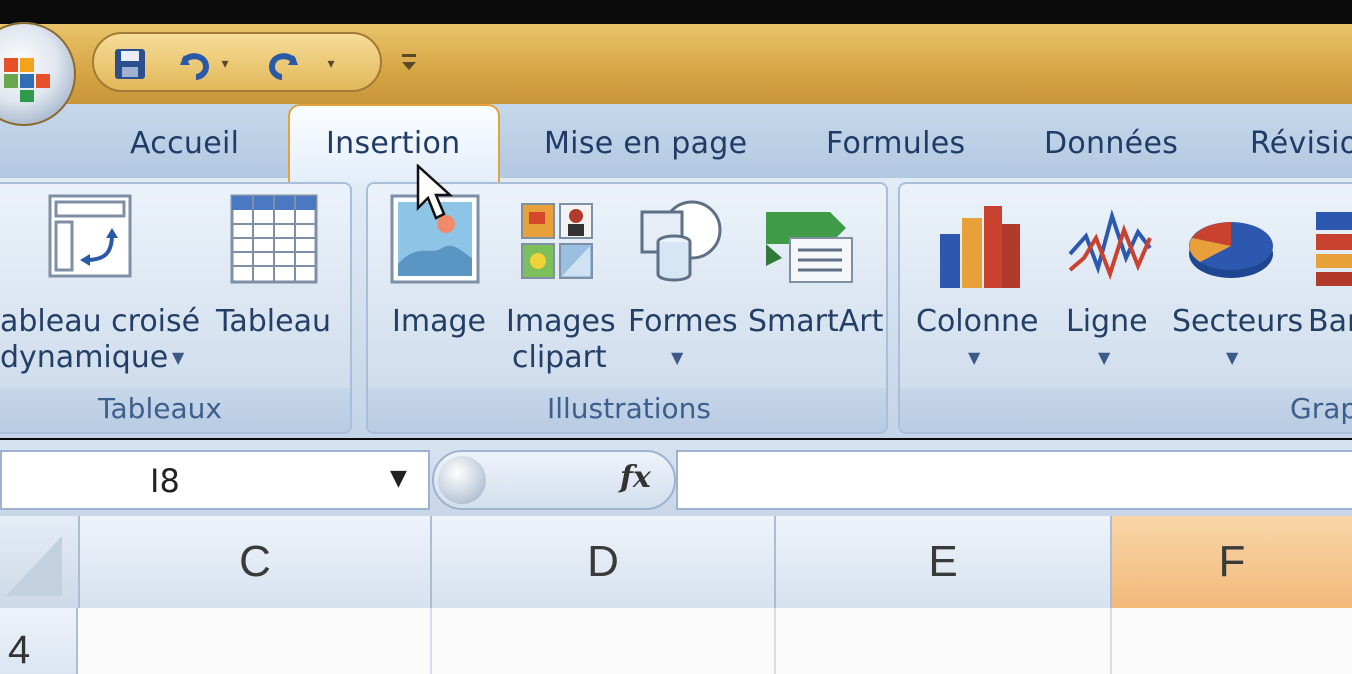 Image resolution: width=1352 pixels, height=674 pixels. What do you see at coordinates (1110, 246) in the screenshot?
I see `line-chart-icon` at bounding box center [1110, 246].